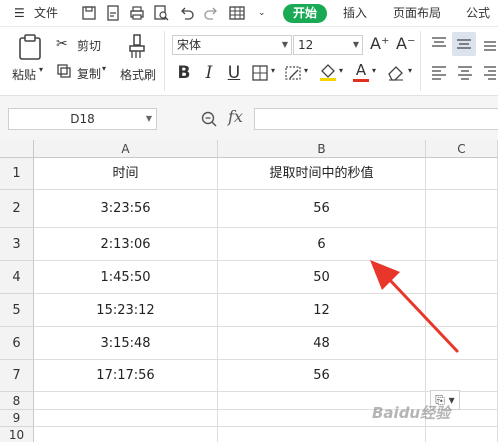  Describe the element at coordinates (211, 13) in the screenshot. I see `redo-icon` at that location.